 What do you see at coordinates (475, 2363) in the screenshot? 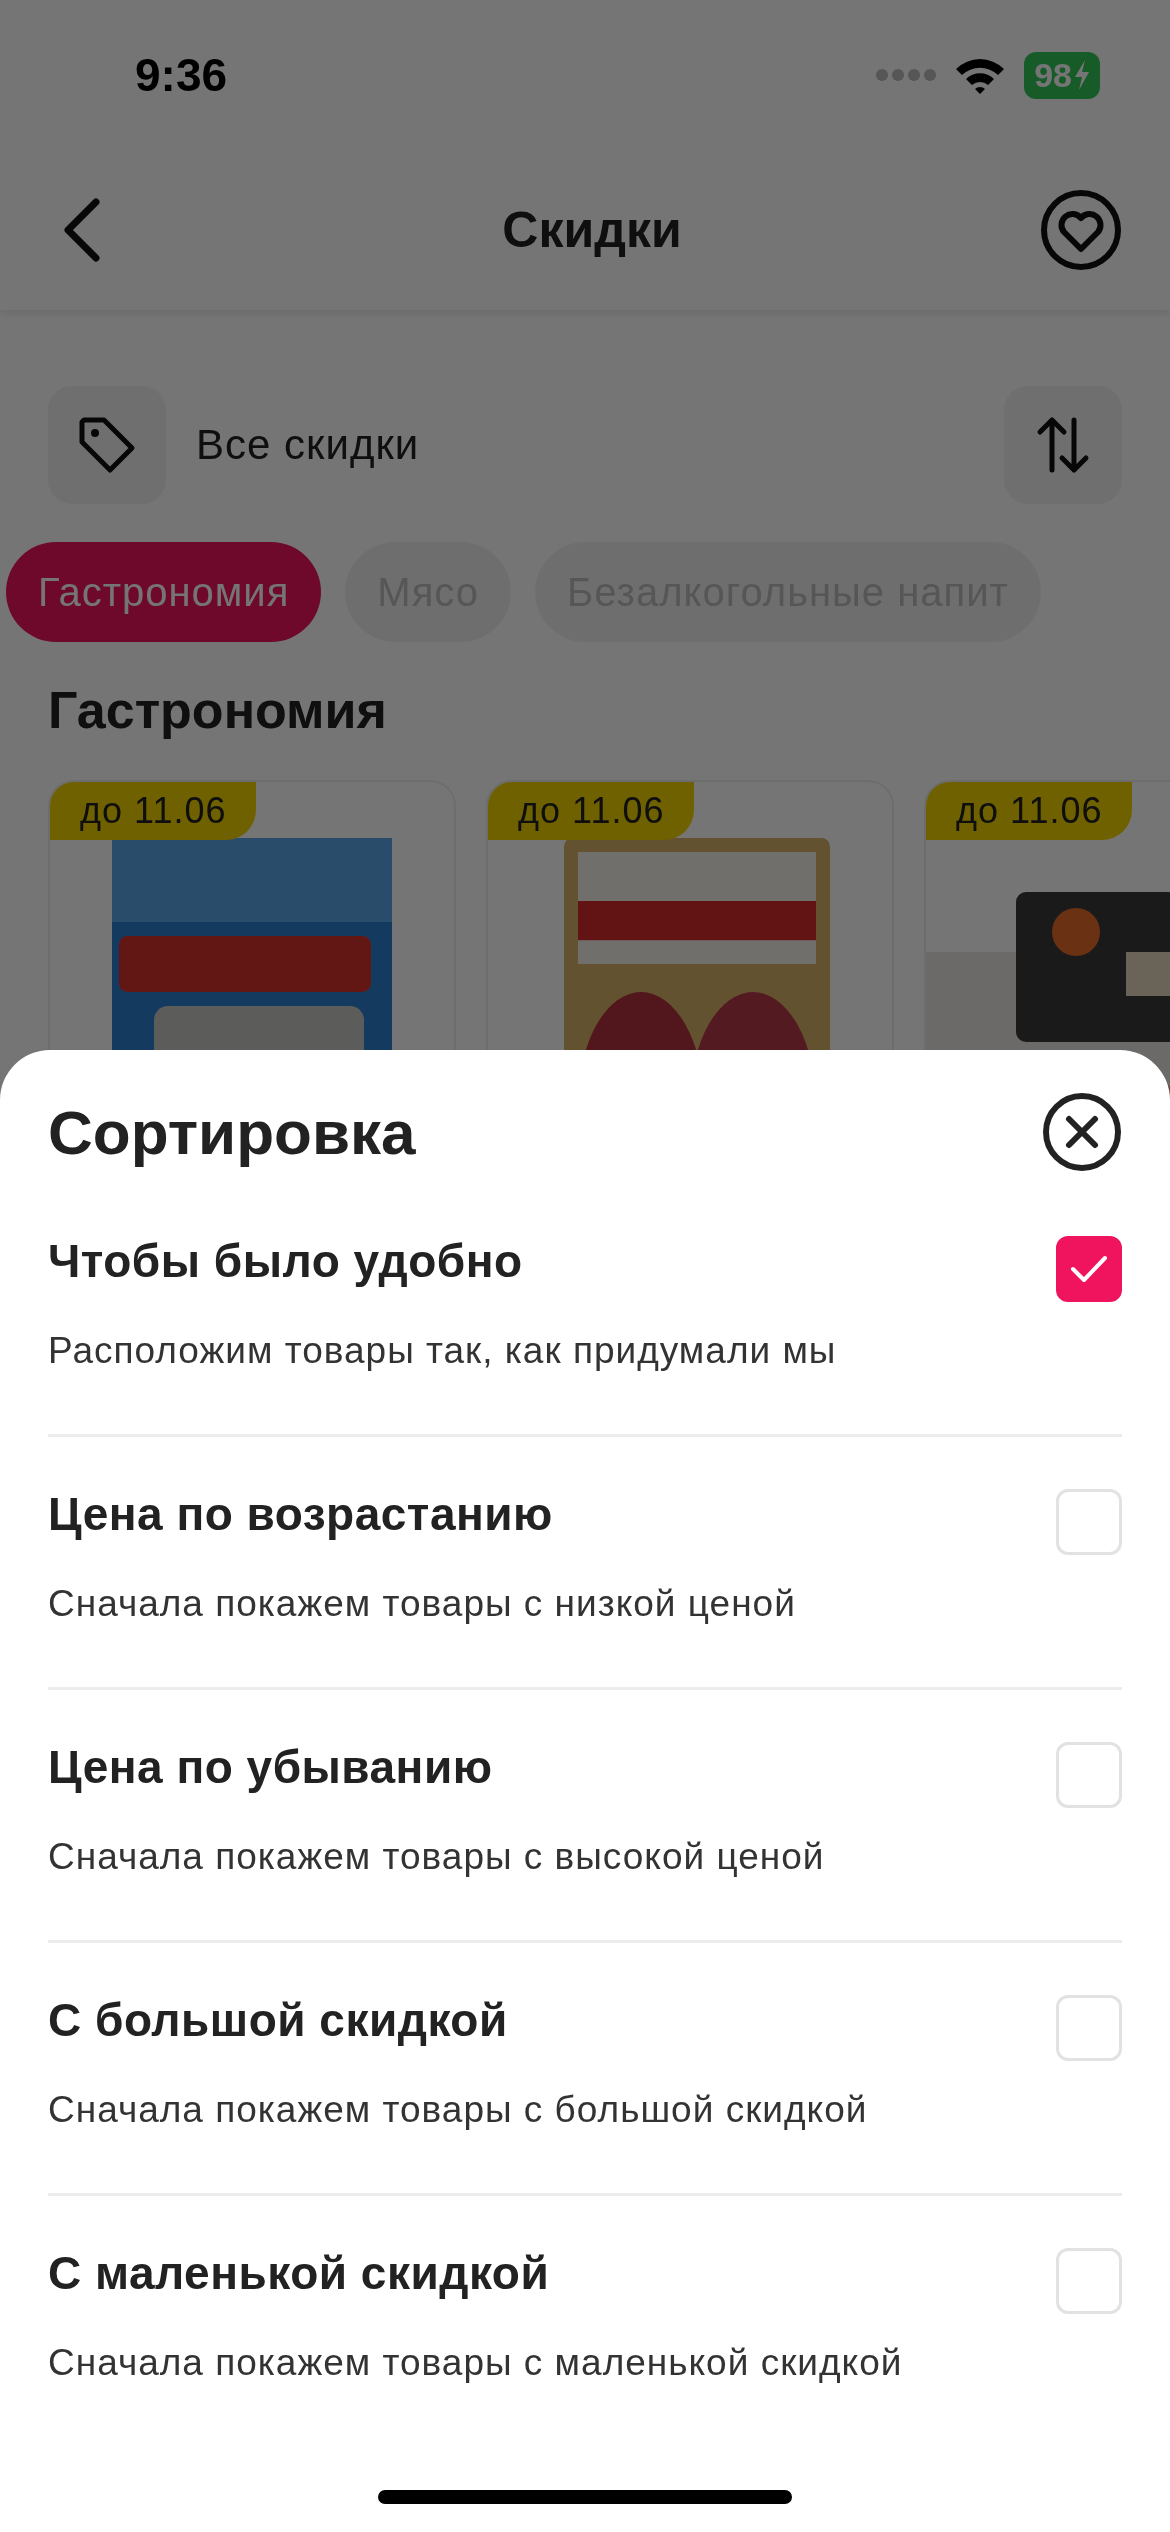
I see `option-description: Сначала покажем товары с маленькой скидкой` at bounding box center [475, 2363].